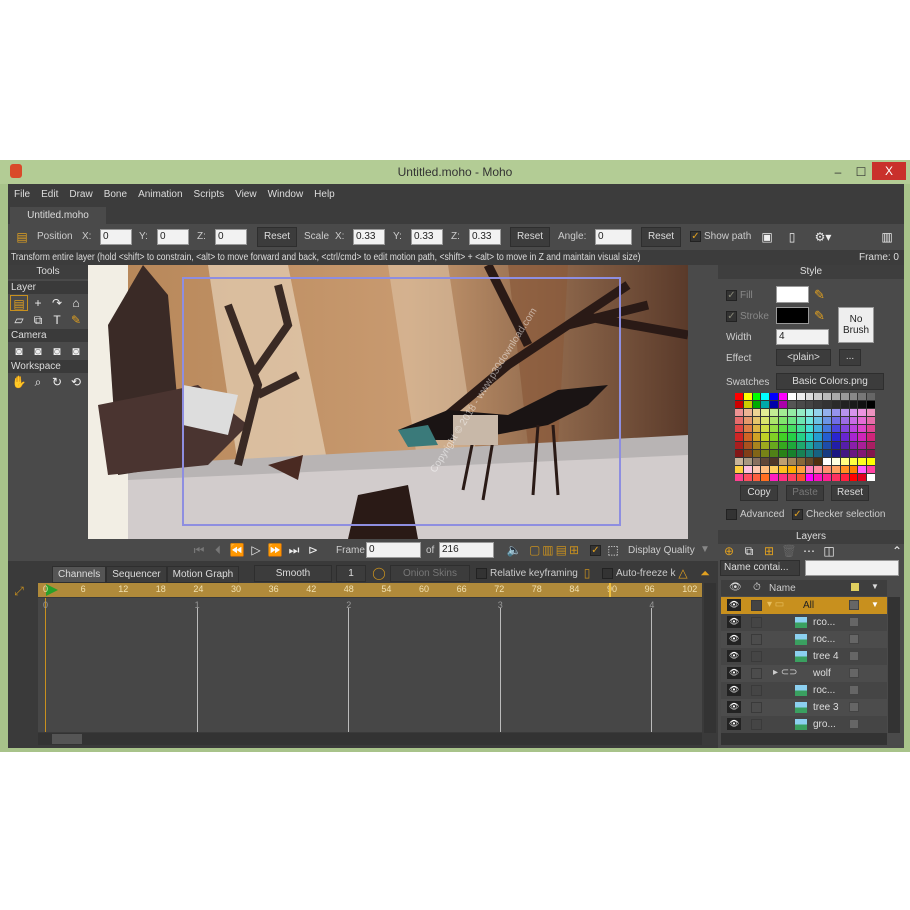 This screenshot has width=910, height=910. Describe the element at coordinates (79, 574) in the screenshot. I see `tab-channels: Channels` at that location.